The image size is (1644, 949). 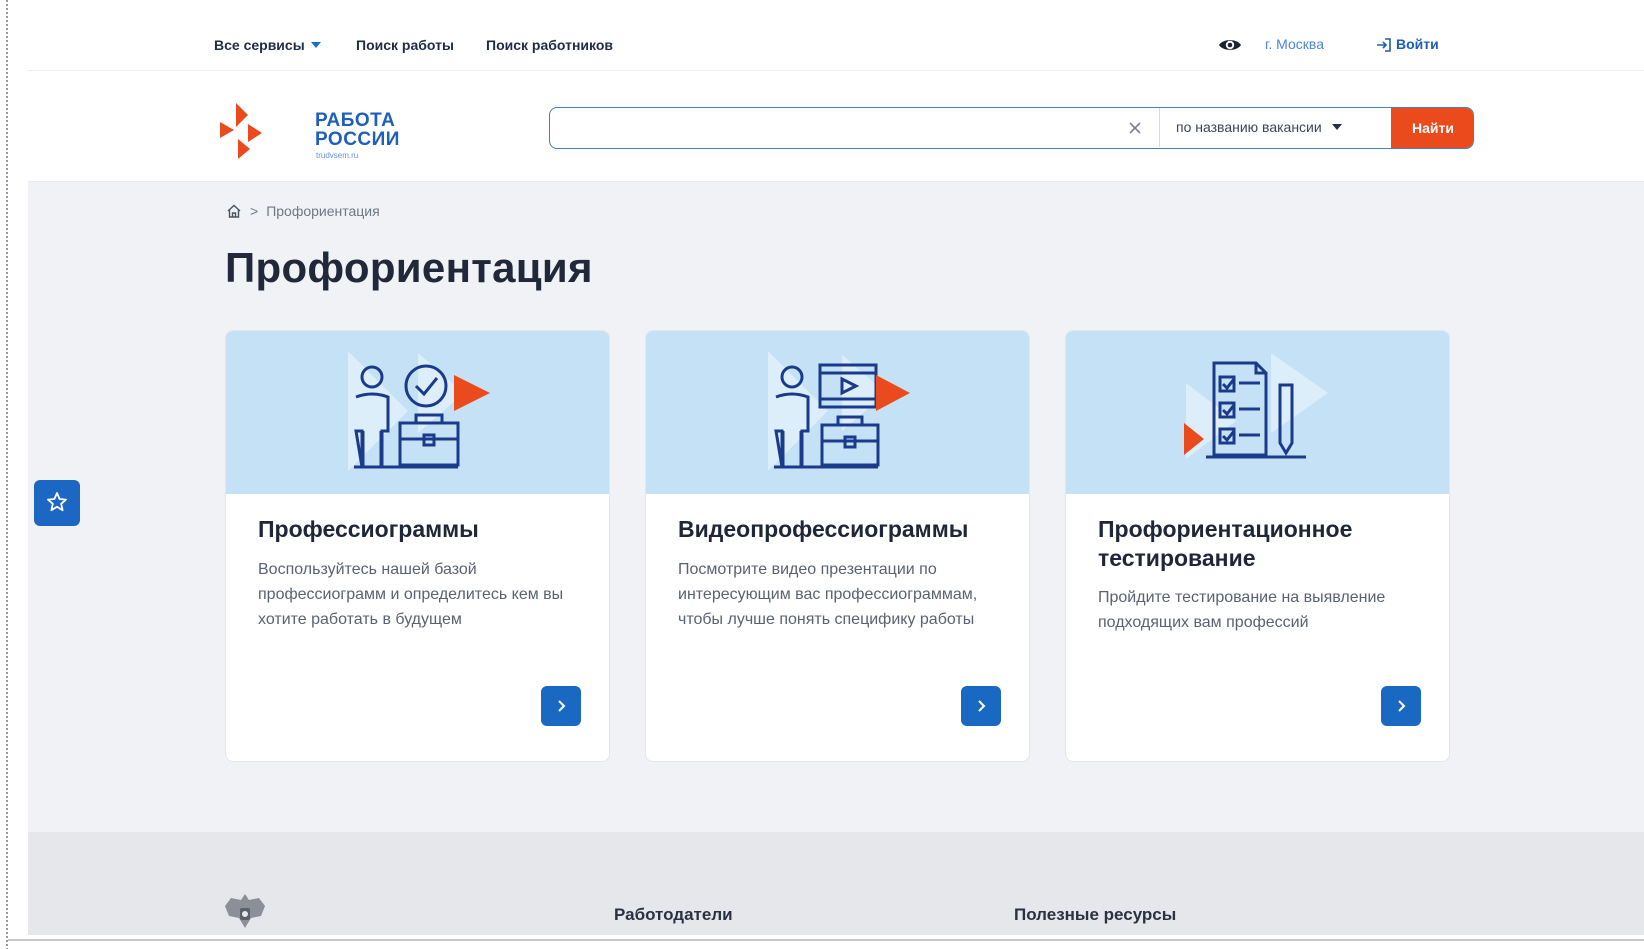 What do you see at coordinates (826, 940) in the screenshot?
I see `frame-bottom-border` at bounding box center [826, 940].